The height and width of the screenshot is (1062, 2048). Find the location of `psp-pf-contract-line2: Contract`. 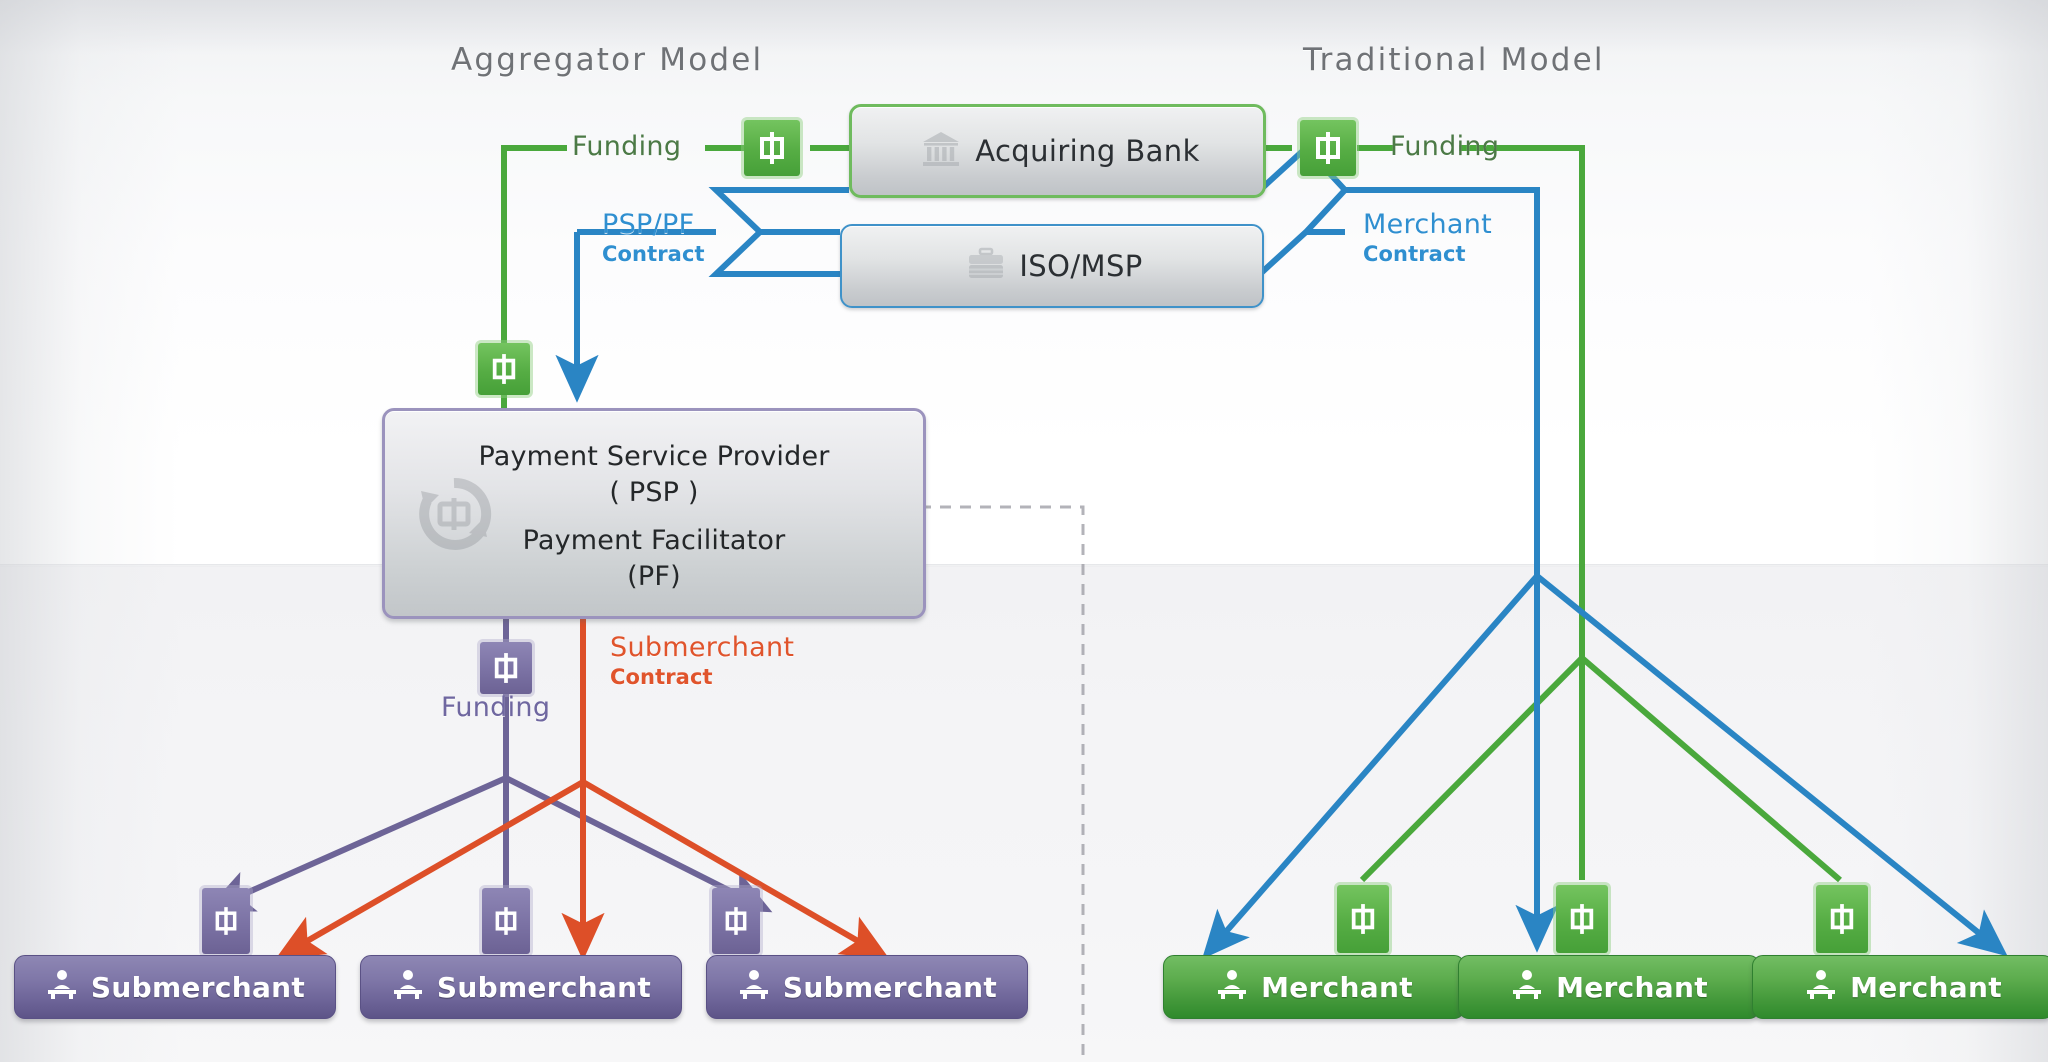

psp-pf-contract-line2: Contract is located at coordinates (653, 254).